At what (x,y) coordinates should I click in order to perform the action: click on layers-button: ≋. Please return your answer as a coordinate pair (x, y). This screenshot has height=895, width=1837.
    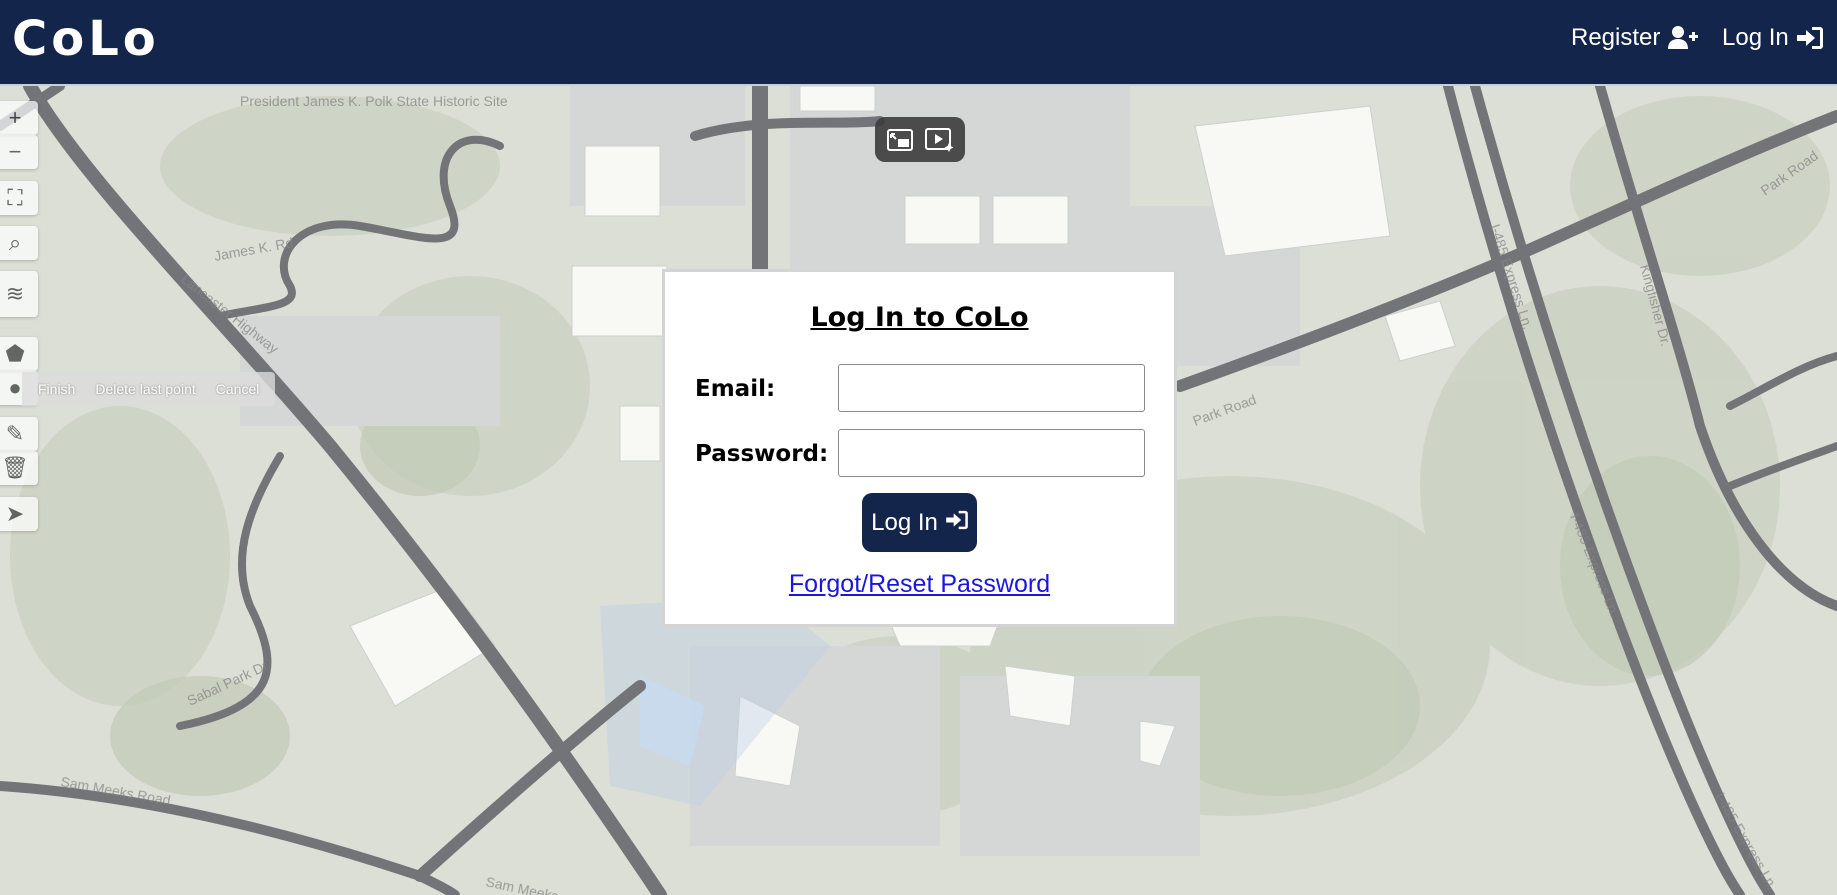
    Looking at the image, I should click on (19, 294).